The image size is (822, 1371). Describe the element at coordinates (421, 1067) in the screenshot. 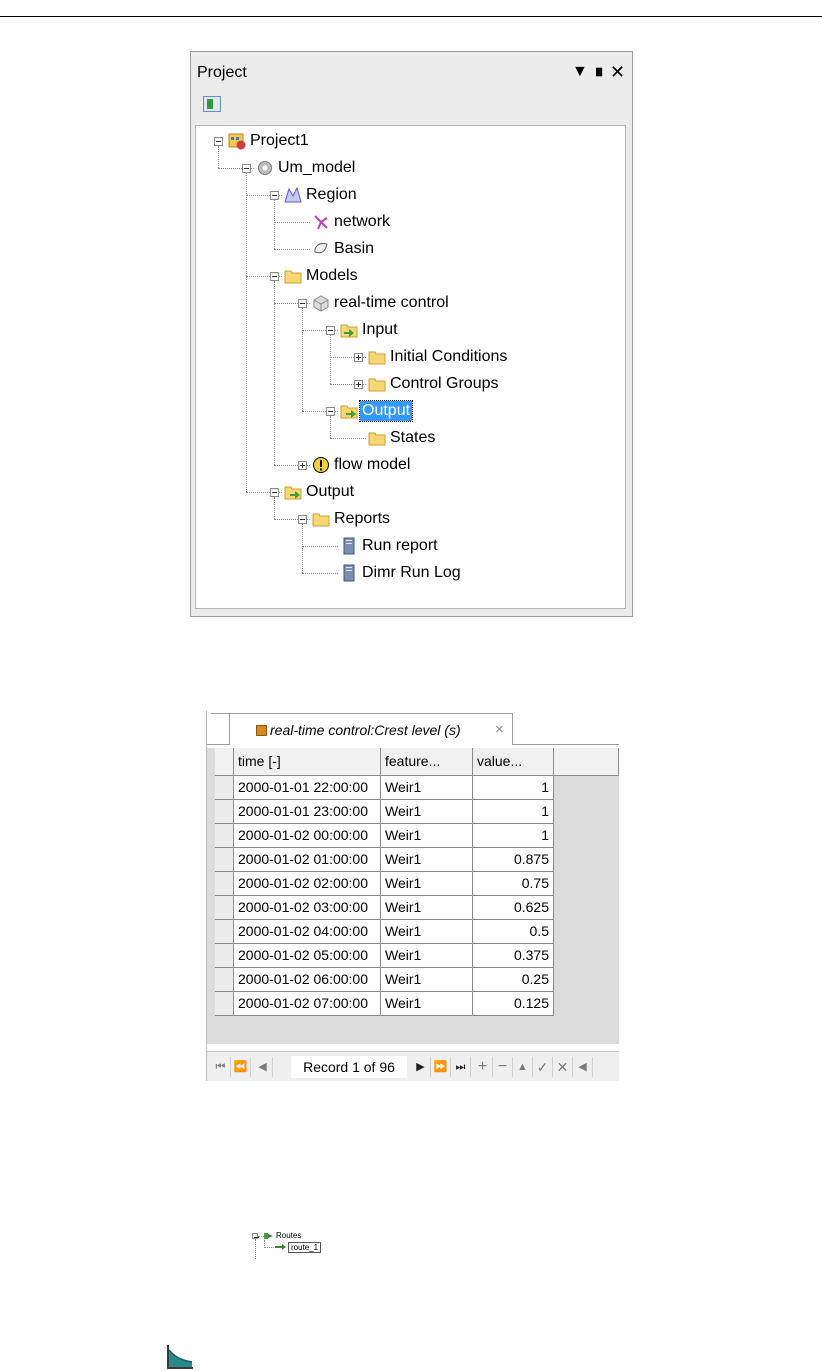

I see `next-record-icon: ▶` at that location.